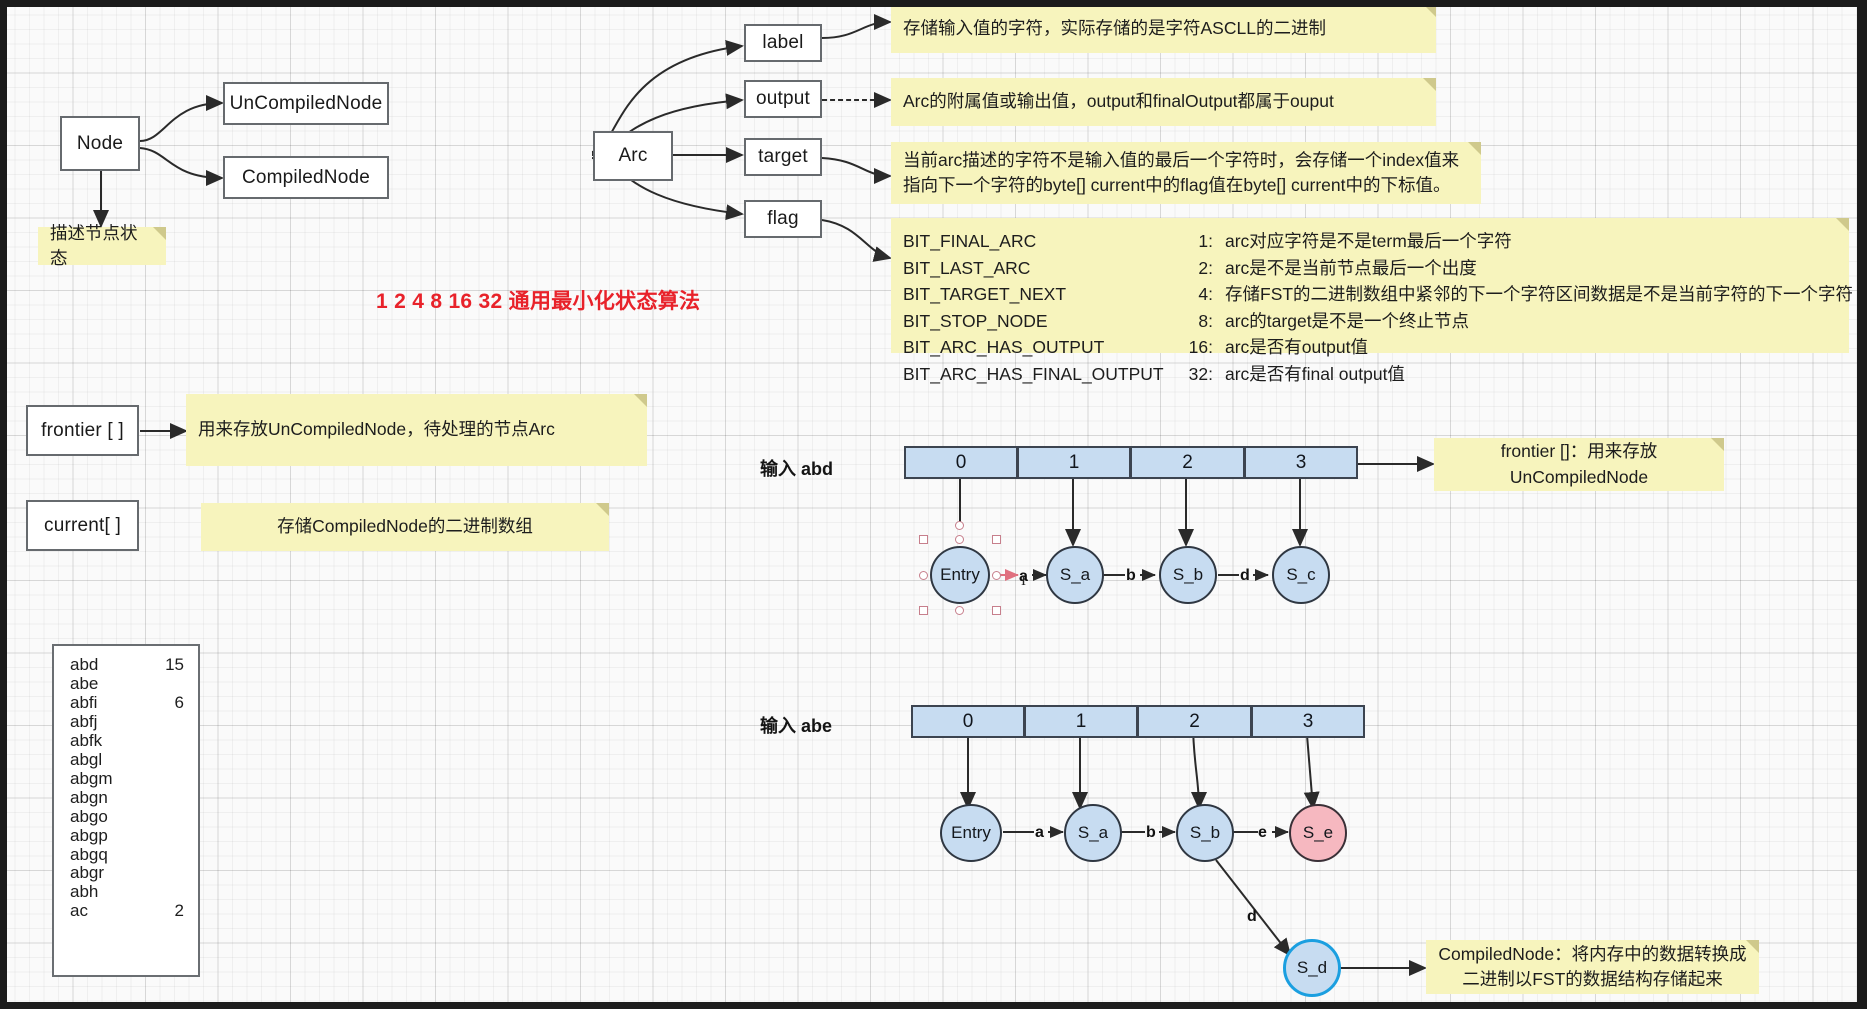  What do you see at coordinates (84, 702) in the screenshot?
I see `word: abfi` at bounding box center [84, 702].